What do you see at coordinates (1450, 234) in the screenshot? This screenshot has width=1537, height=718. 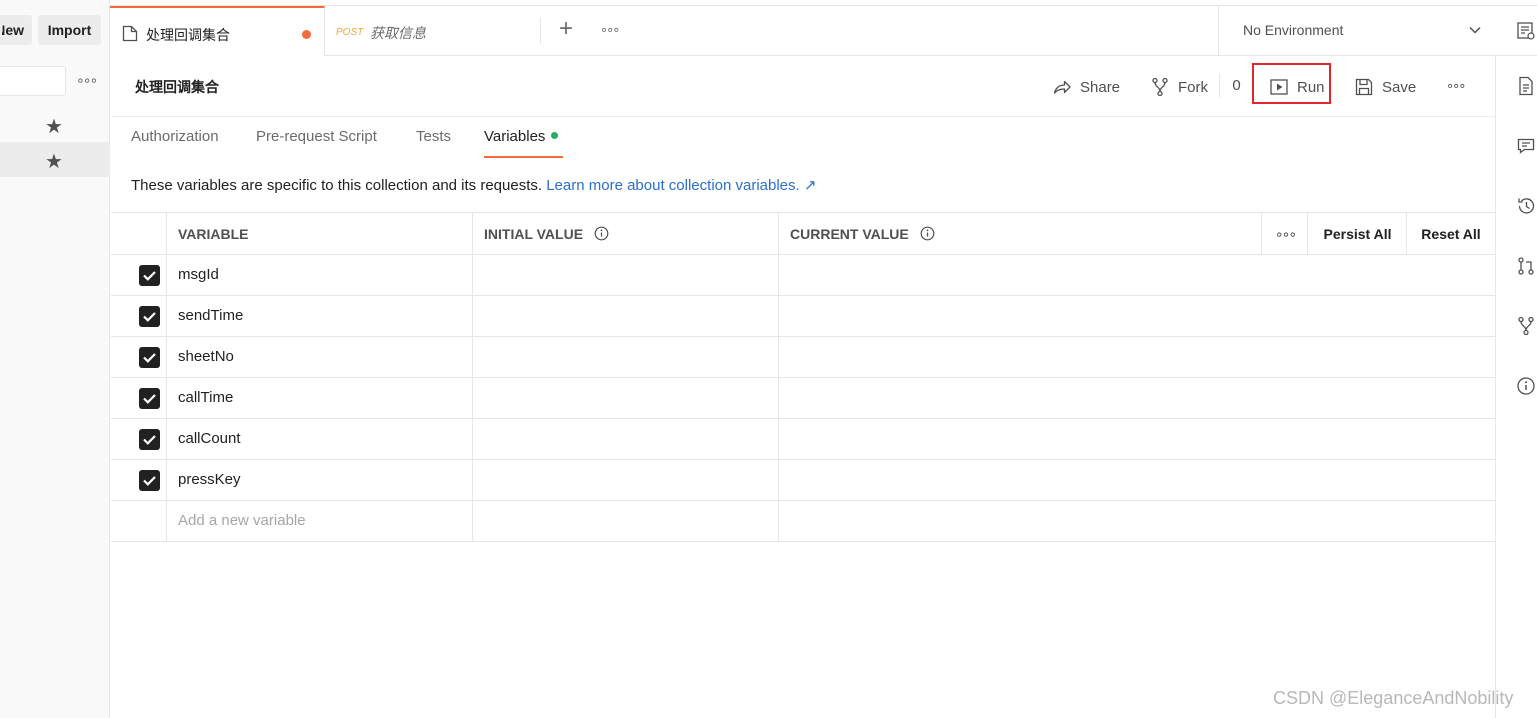 I see `reset-all-button: Reset All` at bounding box center [1450, 234].